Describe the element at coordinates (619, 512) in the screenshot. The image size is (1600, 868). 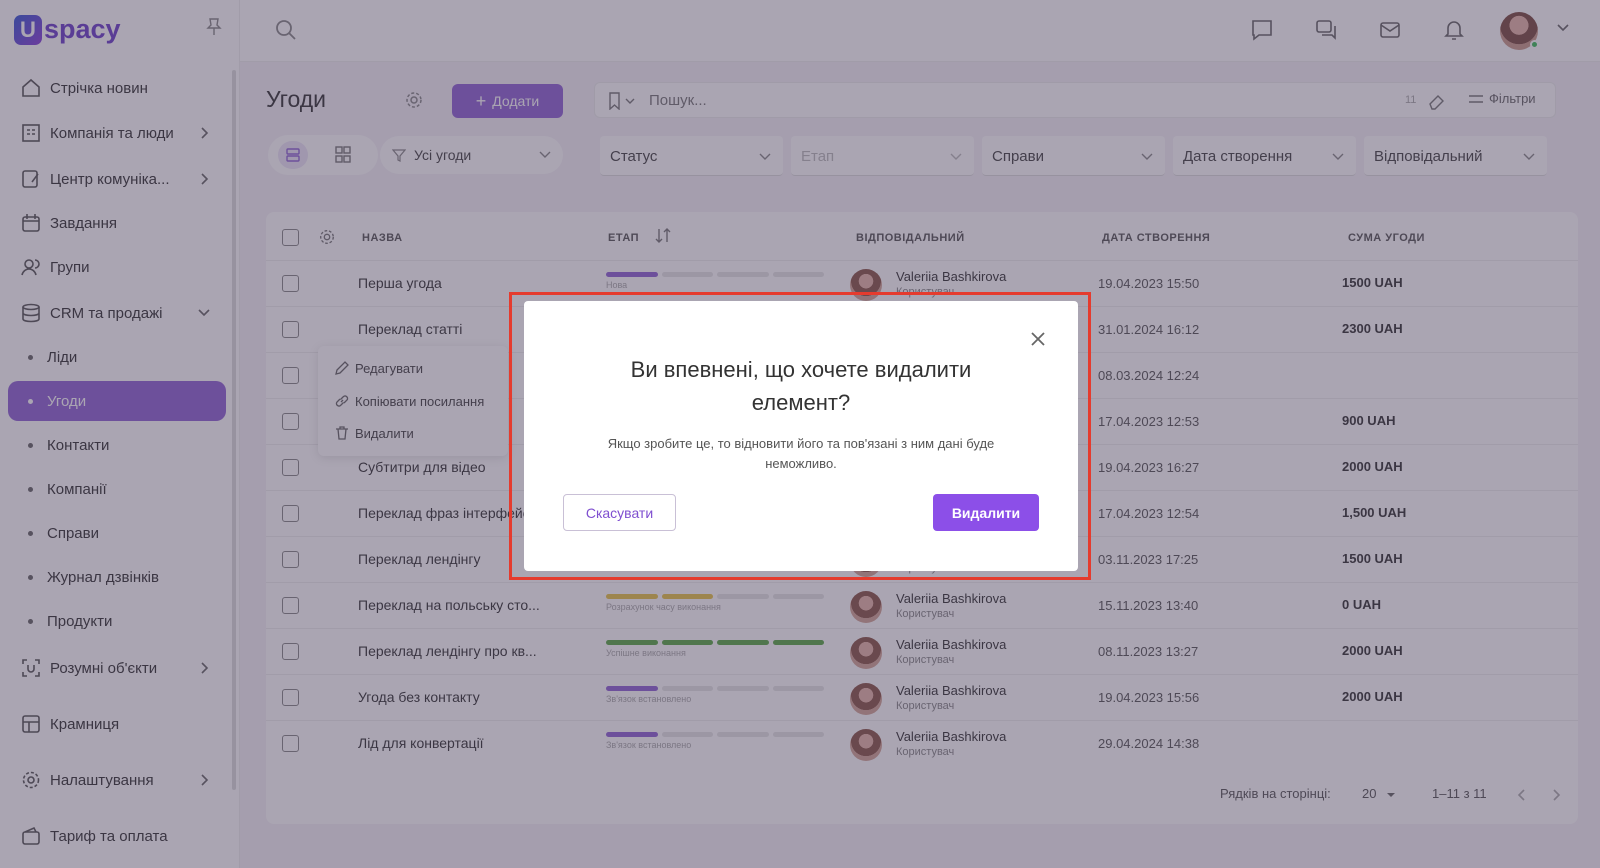
I see `cancel-button: Скасувати` at that location.